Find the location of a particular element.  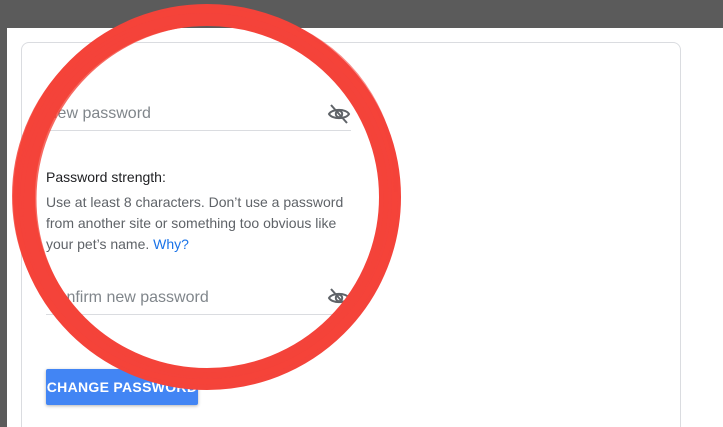

password-strength-title: Password strength: is located at coordinates (106, 177).